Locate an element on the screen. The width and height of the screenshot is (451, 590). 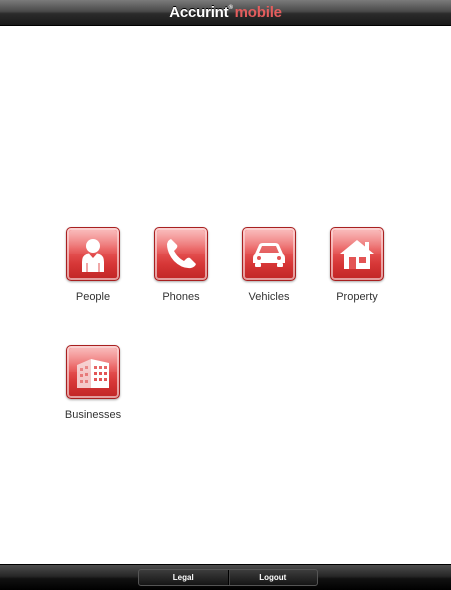
app-logo: Accurint® mobile is located at coordinates (225, 12).